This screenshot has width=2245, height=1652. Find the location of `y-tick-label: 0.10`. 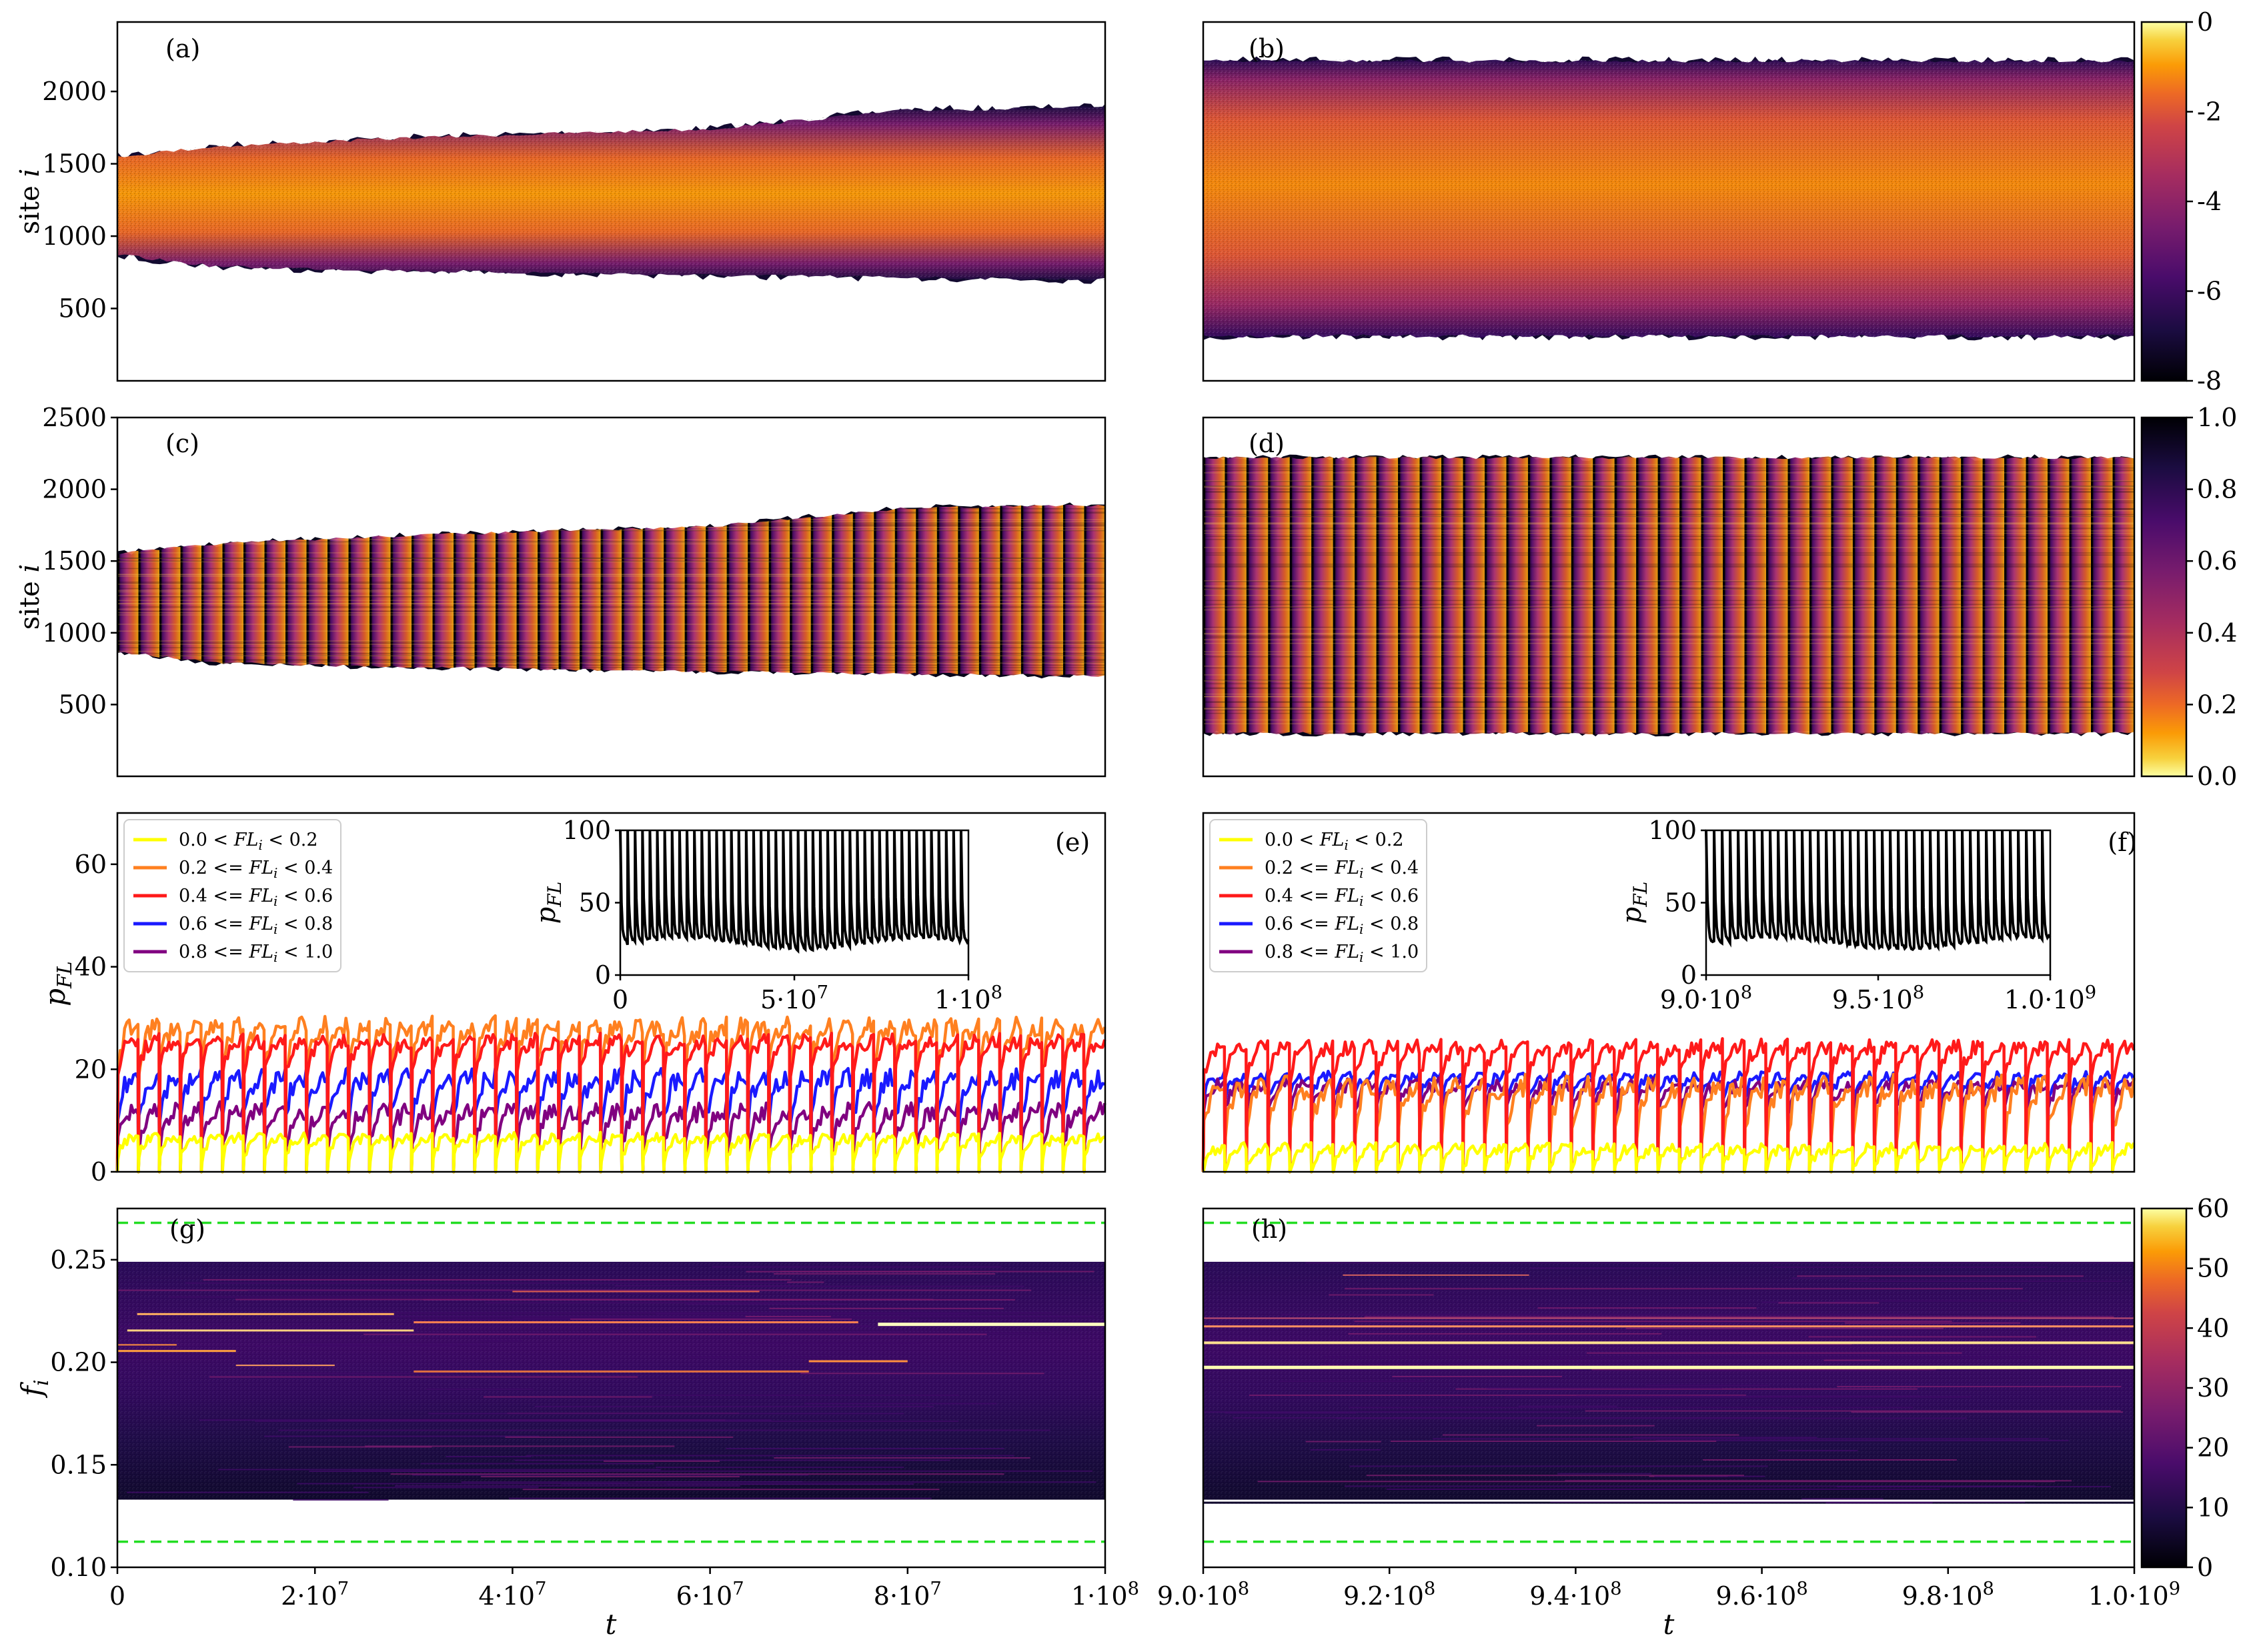

y-tick-label: 0.10 is located at coordinates (78, 1567).